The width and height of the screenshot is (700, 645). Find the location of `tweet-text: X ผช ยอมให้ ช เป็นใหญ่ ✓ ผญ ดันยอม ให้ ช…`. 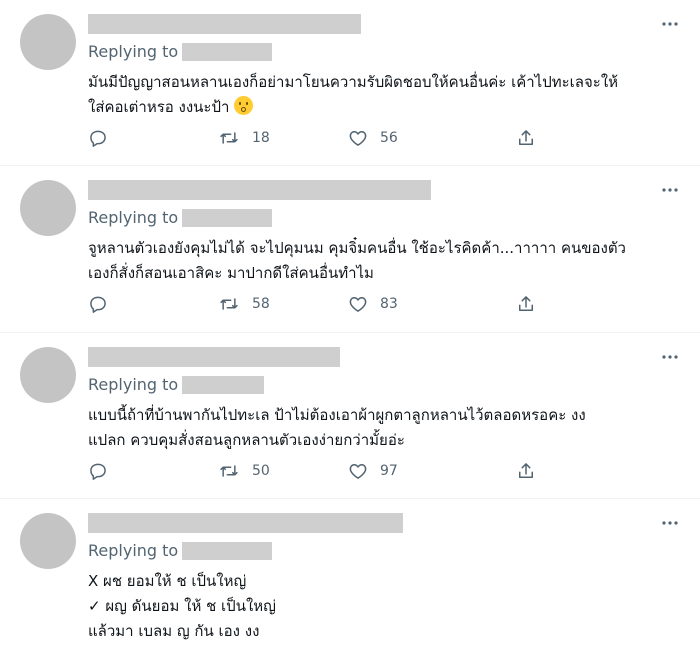

tweet-text: X ผช ยอมให้ ช เป็นใหญ่ ✓ ผญ ดันยอม ให้ ช… is located at coordinates (383, 606).